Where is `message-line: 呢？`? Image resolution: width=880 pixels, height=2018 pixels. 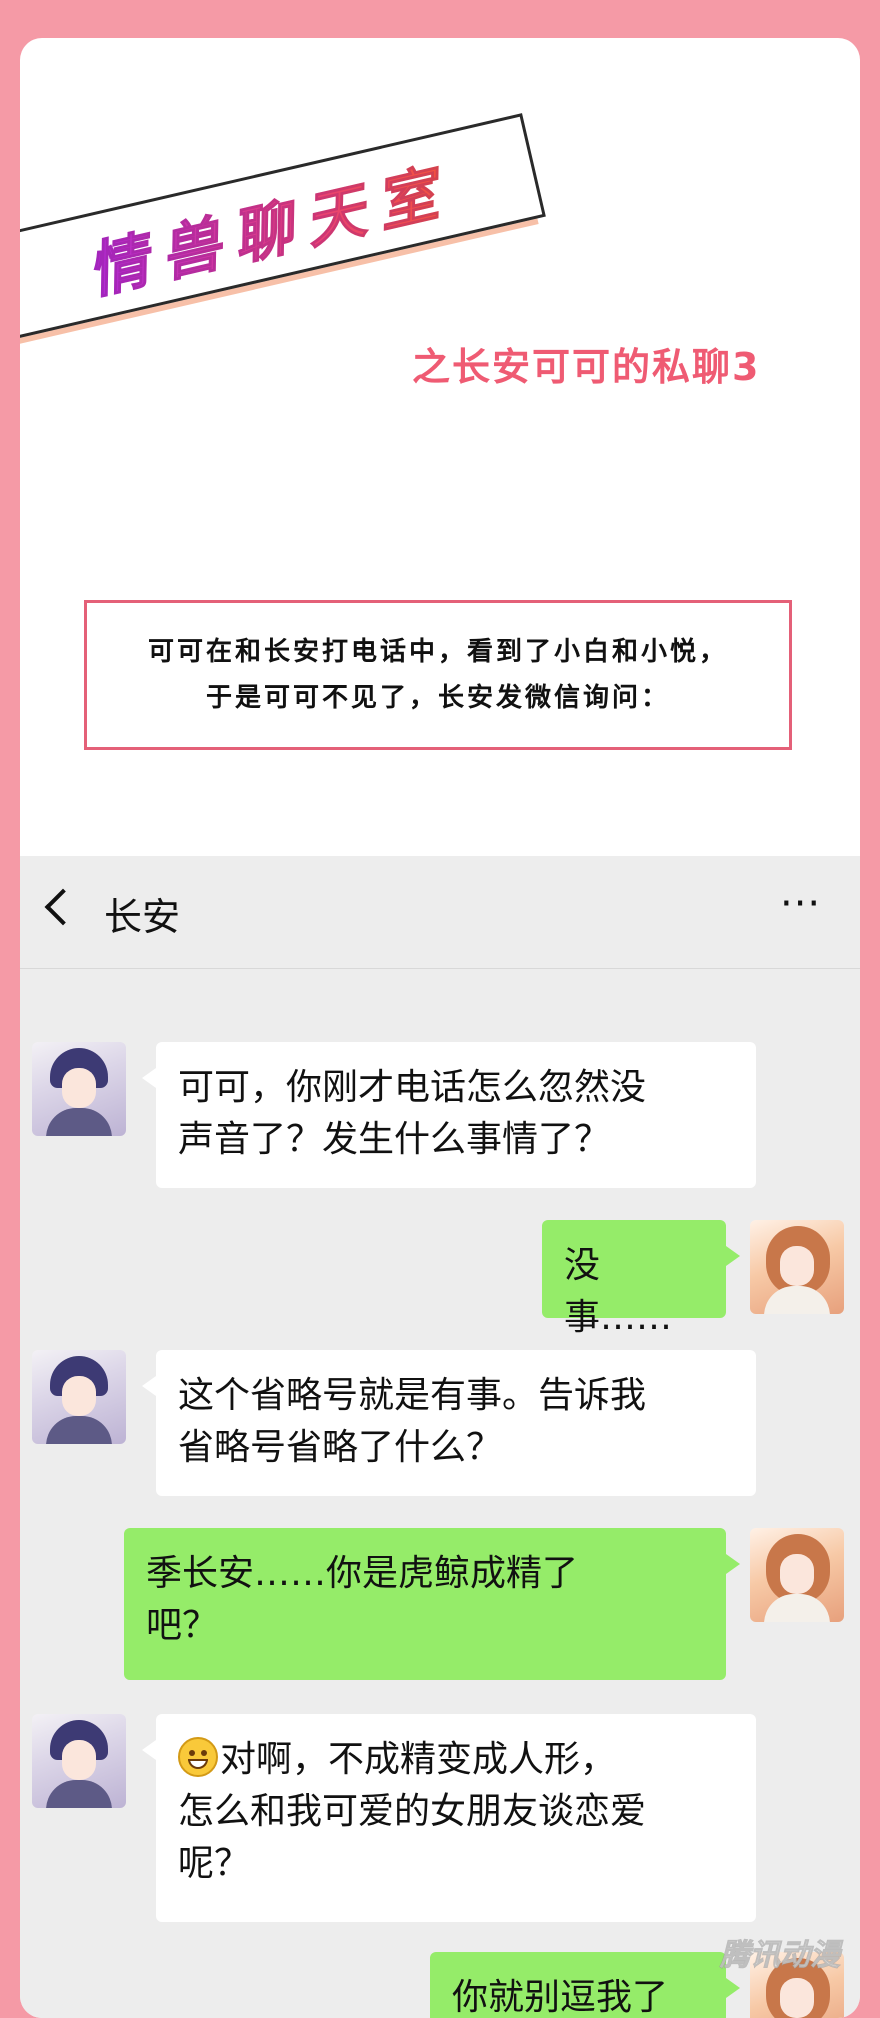
message-line: 呢？ is located at coordinates (214, 1863).